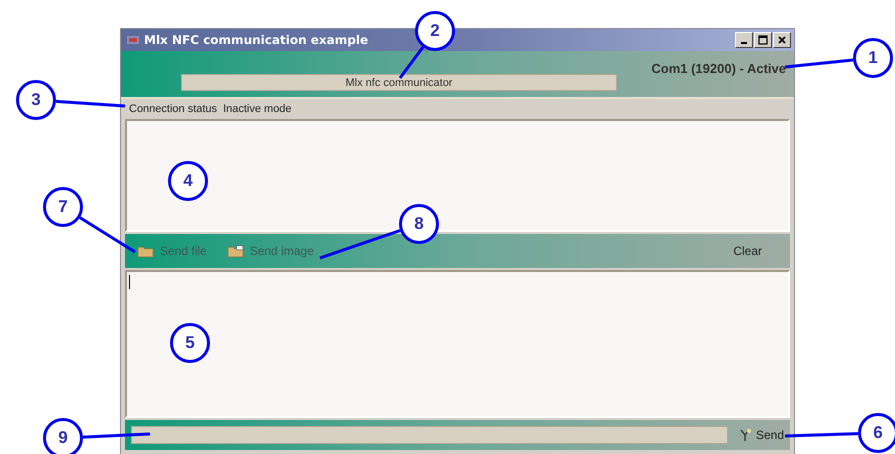  I want to click on minimize-button, so click(744, 40).